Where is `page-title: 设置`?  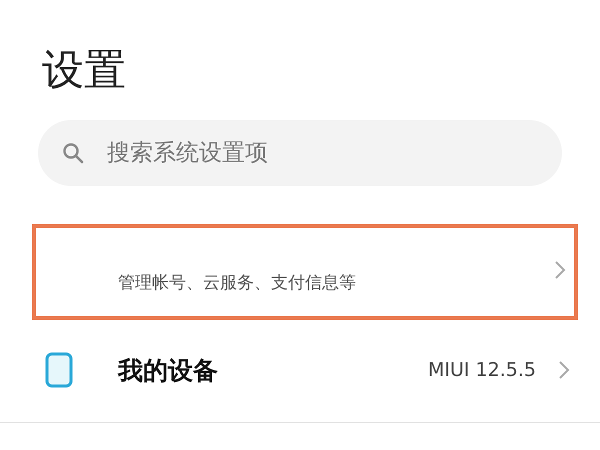
page-title: 设置 is located at coordinates (84, 70).